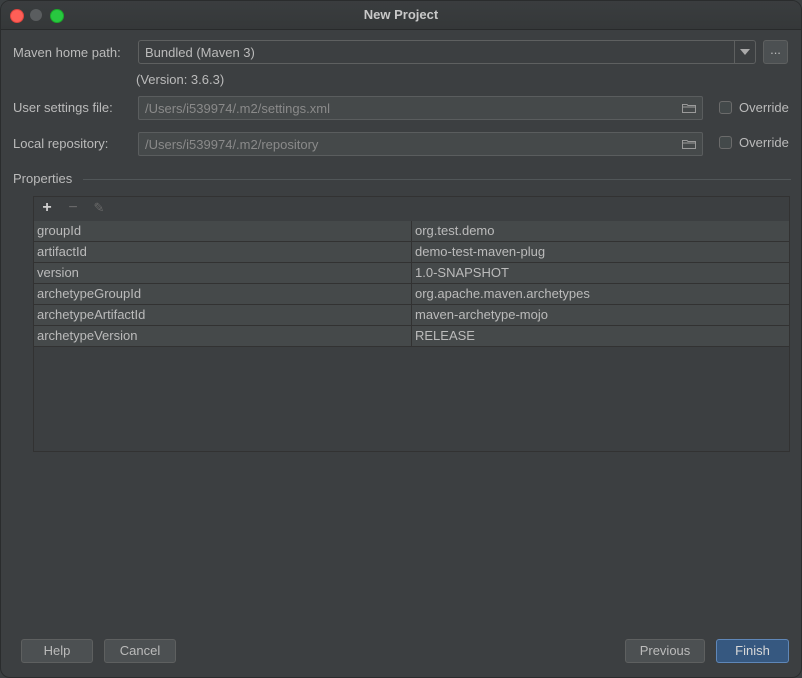 The width and height of the screenshot is (802, 678). Describe the element at coordinates (180, 79) in the screenshot. I see `maven-version-text: (Version: 3.6.3)` at that location.